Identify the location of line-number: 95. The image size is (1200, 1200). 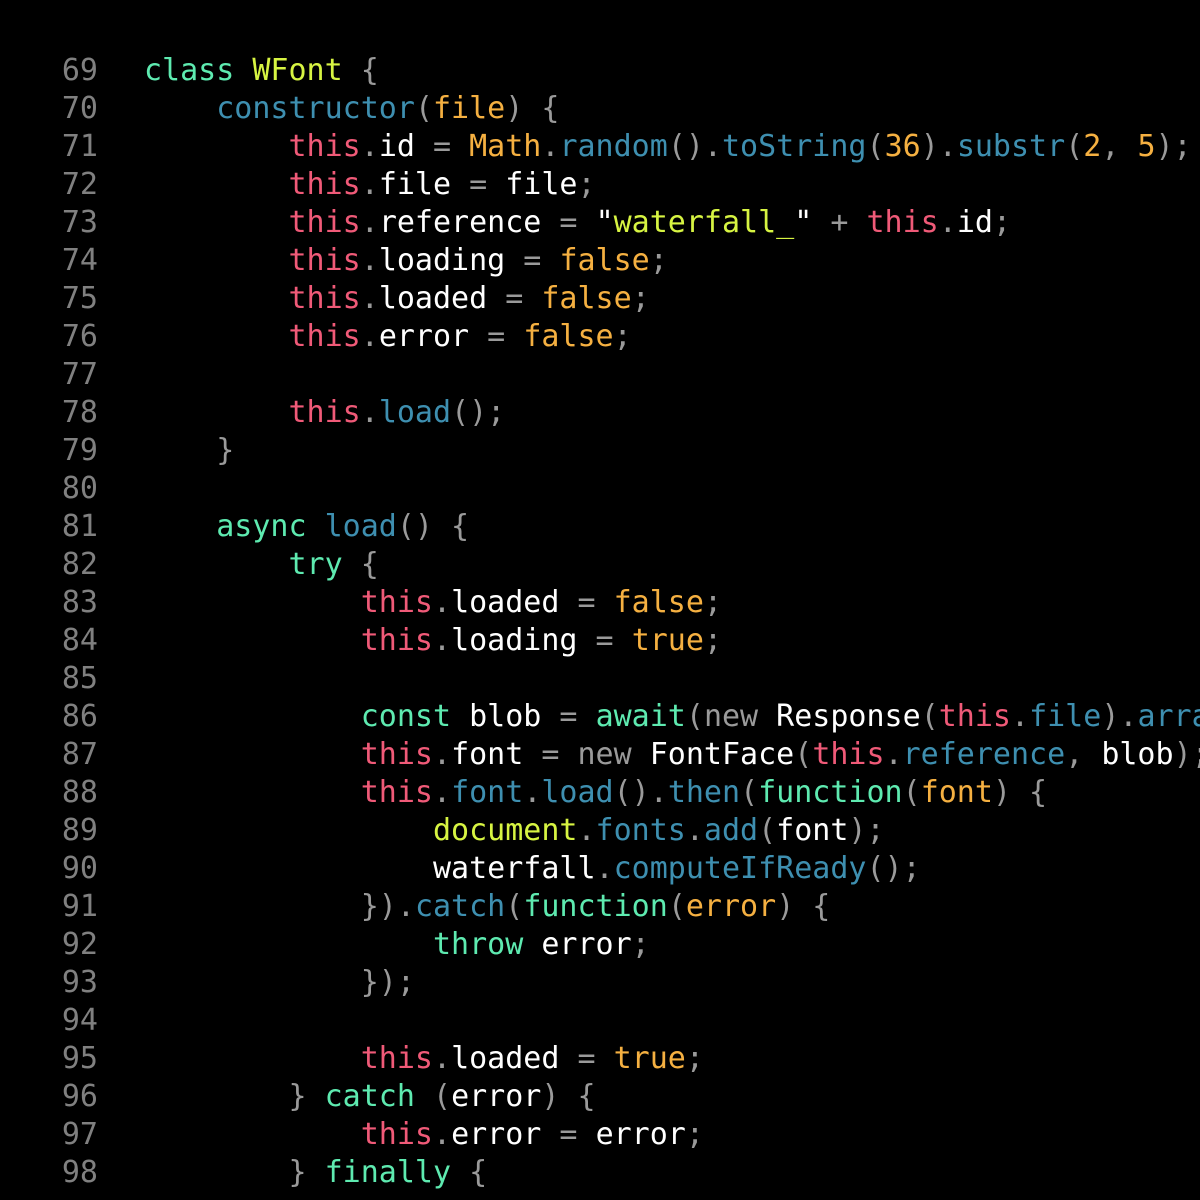
(79, 1058).